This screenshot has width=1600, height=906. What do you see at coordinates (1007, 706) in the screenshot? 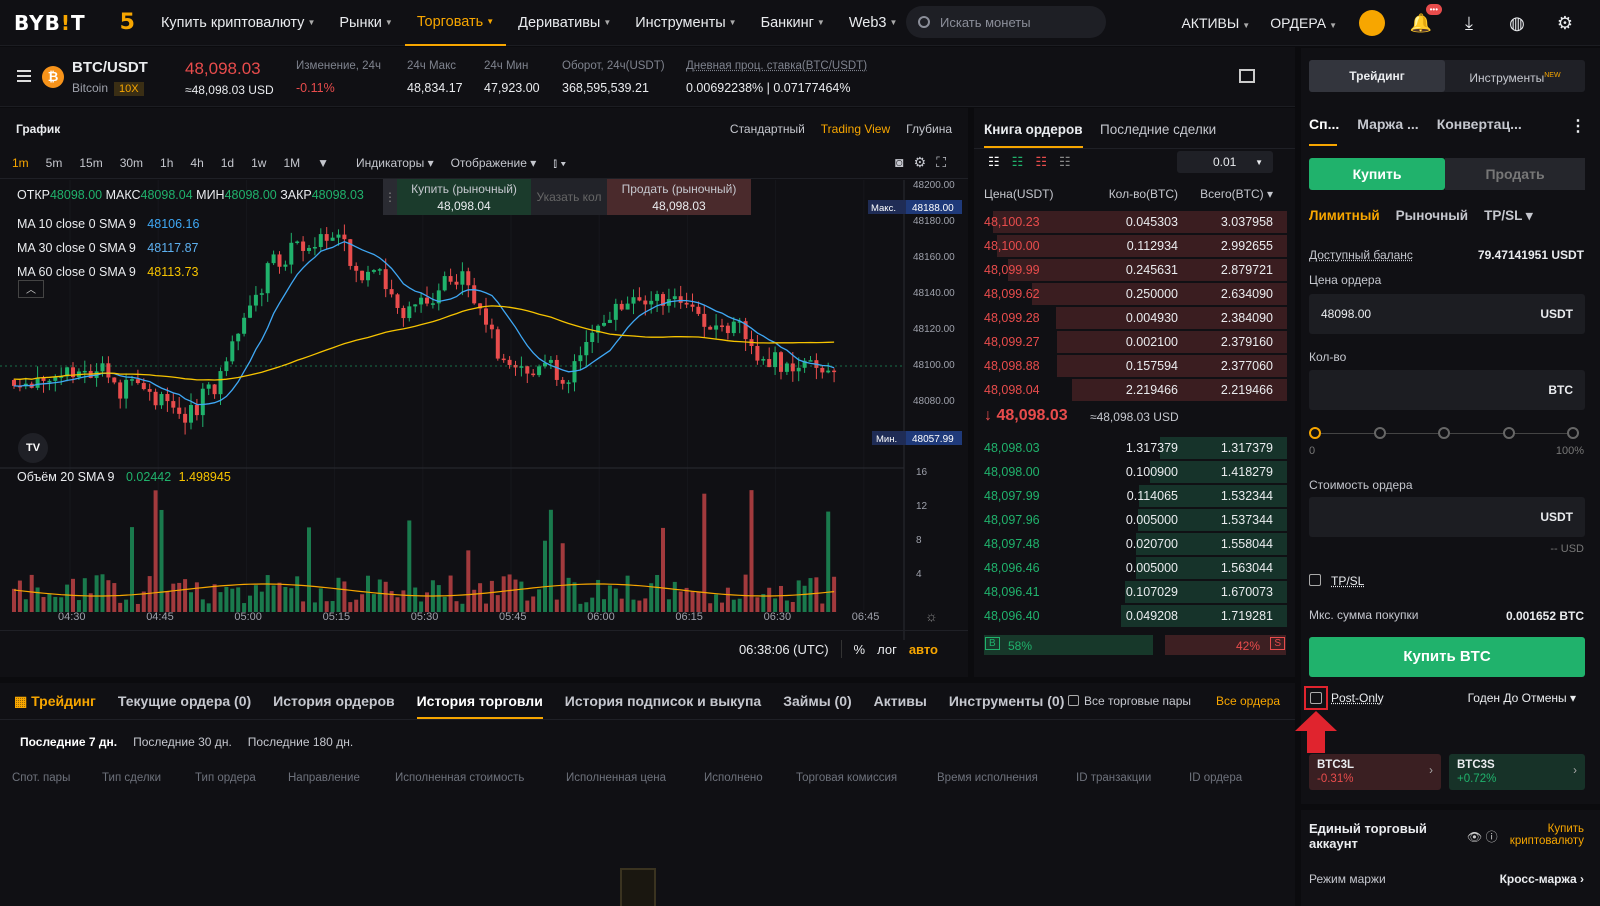
I see `tab-tools: Инструменты (0)` at bounding box center [1007, 706].